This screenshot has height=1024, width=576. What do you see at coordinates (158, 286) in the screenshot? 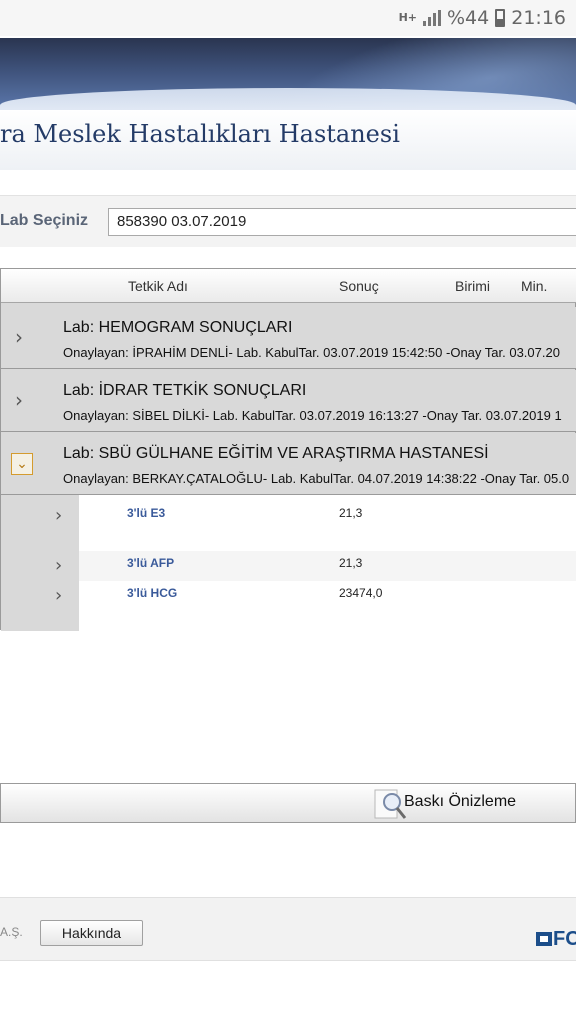
I see `column-header-test-name: Tetkik Adı` at bounding box center [158, 286].